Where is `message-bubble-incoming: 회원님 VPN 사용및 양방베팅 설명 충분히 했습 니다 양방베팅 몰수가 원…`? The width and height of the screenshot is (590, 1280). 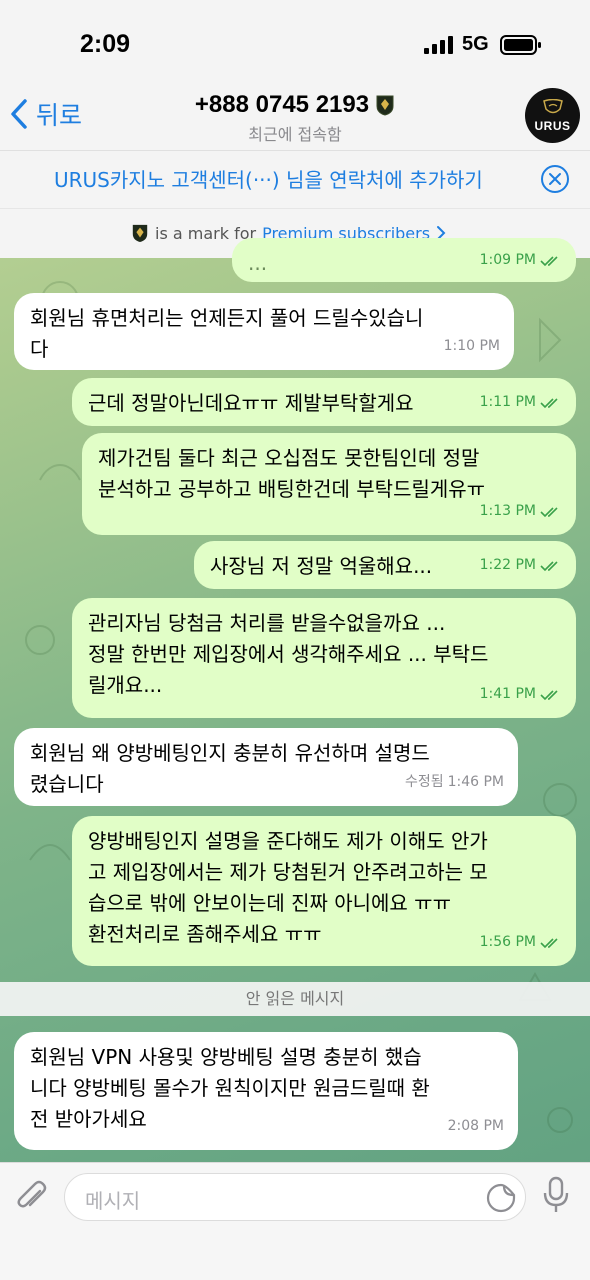 message-bubble-incoming: 회원님 VPN 사용및 양방베팅 설명 충분히 했습 니다 양방베팅 몰수가 원… is located at coordinates (266, 1091).